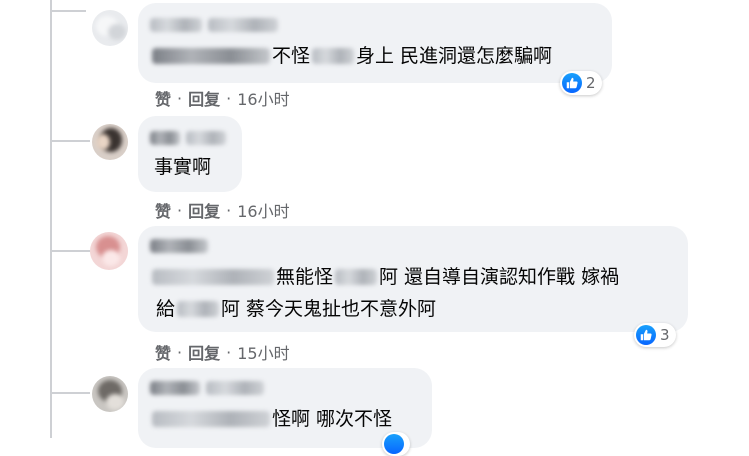  Describe the element at coordinates (351, 56) in the screenshot. I see `comment-text: 不怪 身上 民進洞還怎麼騙啊` at that location.